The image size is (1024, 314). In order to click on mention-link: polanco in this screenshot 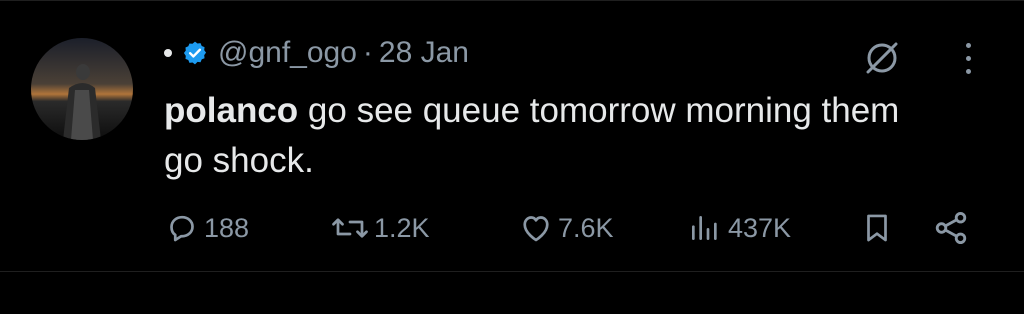, I will do `click(231, 110)`.